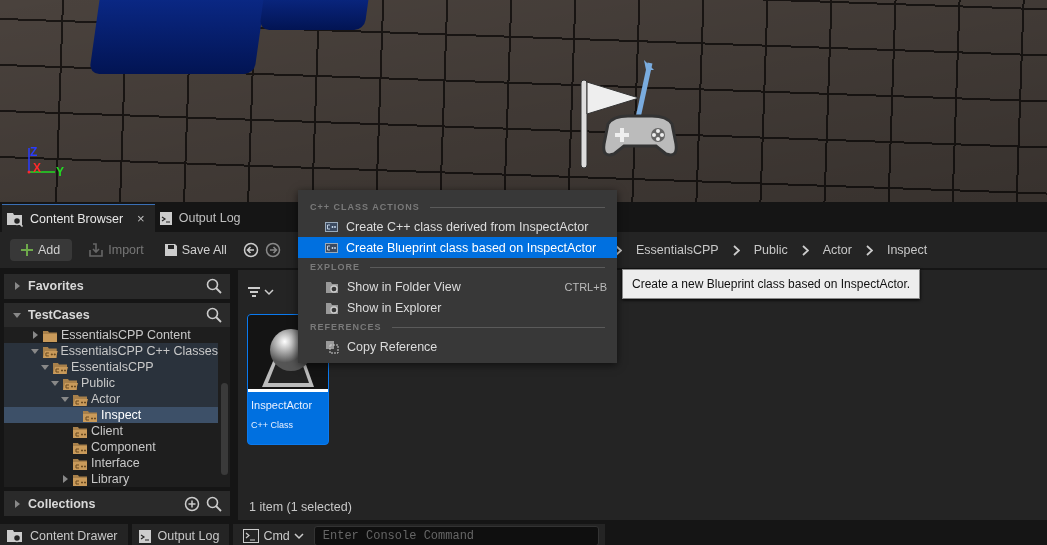 This screenshot has height=545, width=1047. What do you see at coordinates (64, 534) in the screenshot?
I see `content-drawer-button: Content Drawer` at bounding box center [64, 534].